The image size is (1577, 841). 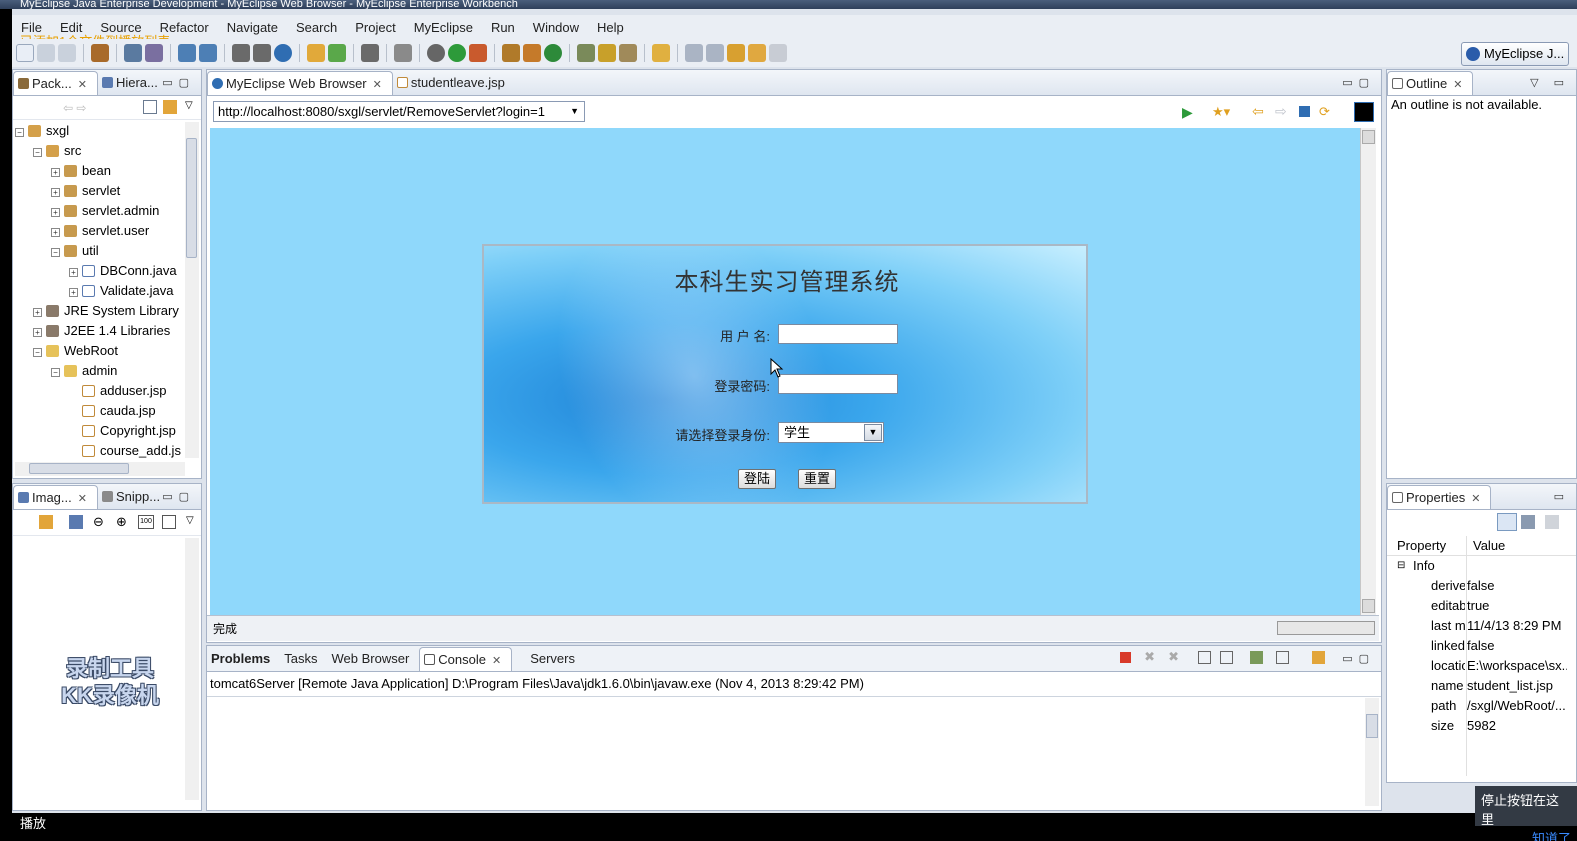 What do you see at coordinates (1430, 83) in the screenshot?
I see `tab-outline: Outline ✕` at bounding box center [1430, 83].